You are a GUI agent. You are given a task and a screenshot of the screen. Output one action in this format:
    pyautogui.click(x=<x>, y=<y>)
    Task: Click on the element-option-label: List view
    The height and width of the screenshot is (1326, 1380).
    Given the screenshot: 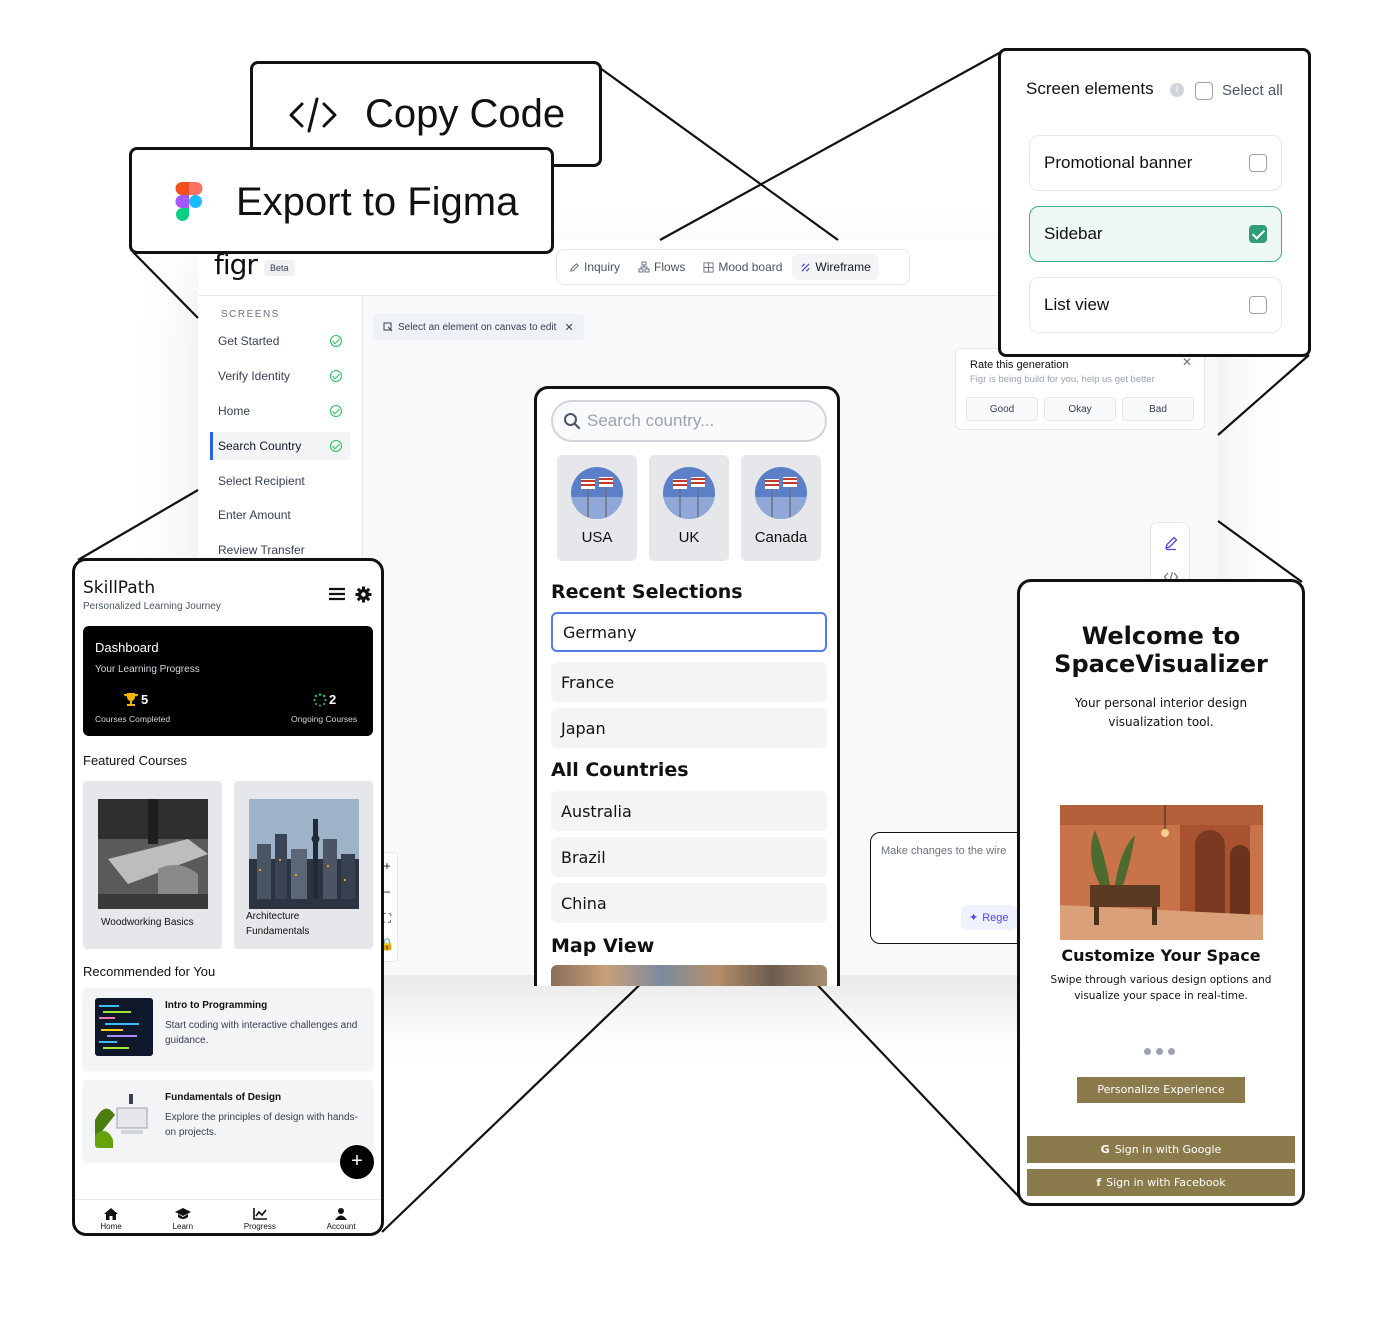 What is the action you would take?
    pyautogui.click(x=1077, y=304)
    